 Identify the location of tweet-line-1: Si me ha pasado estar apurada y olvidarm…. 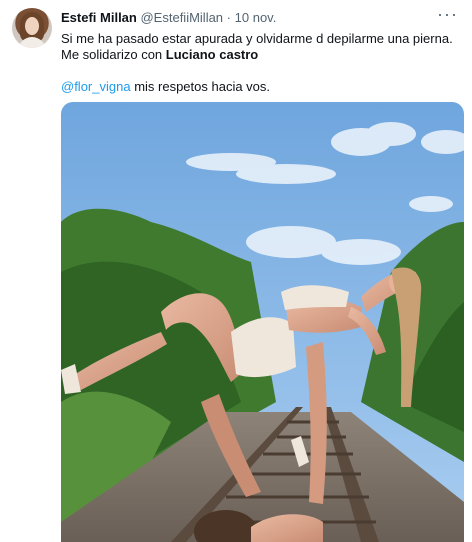
(257, 38).